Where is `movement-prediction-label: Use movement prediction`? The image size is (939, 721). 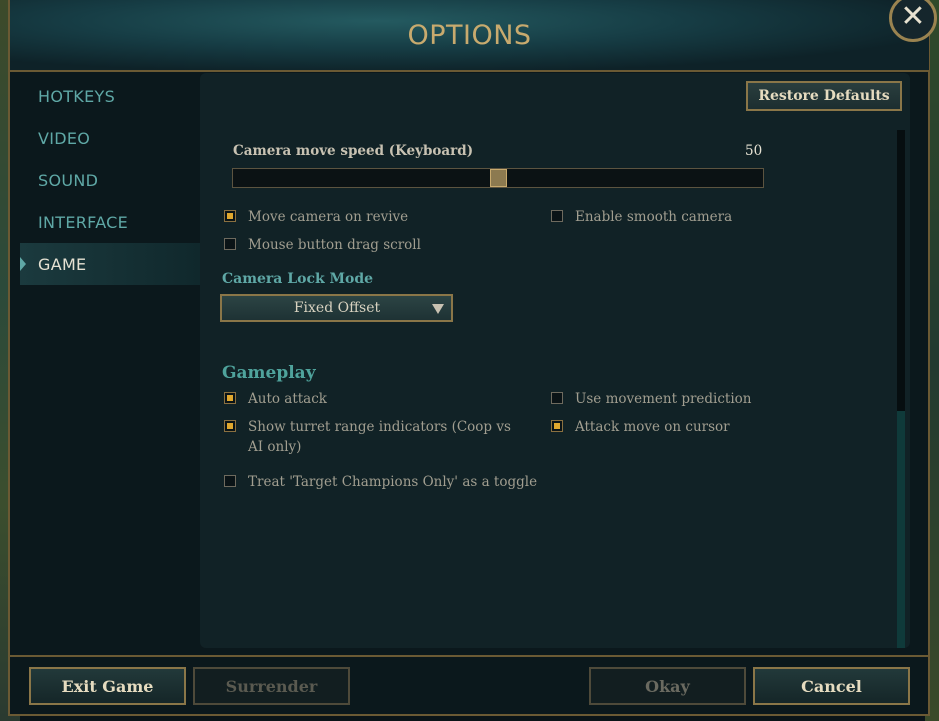
movement-prediction-label: Use movement prediction is located at coordinates (663, 399).